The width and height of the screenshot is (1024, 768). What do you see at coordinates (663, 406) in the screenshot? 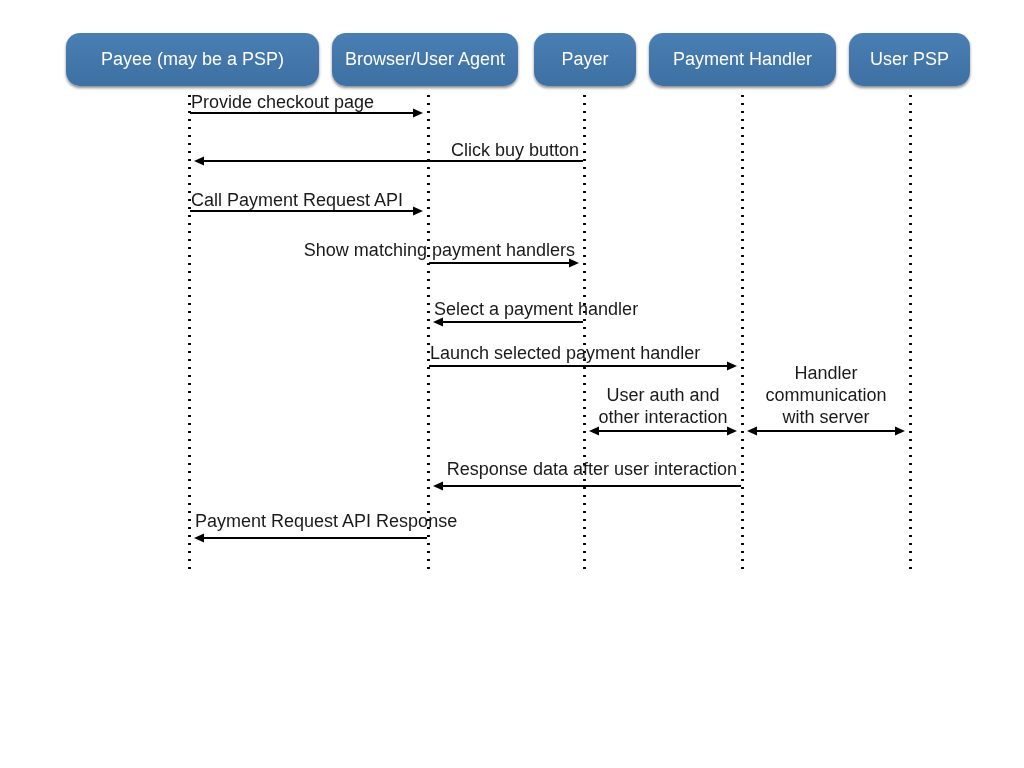
I see `message-label: User auth and other interaction` at bounding box center [663, 406].